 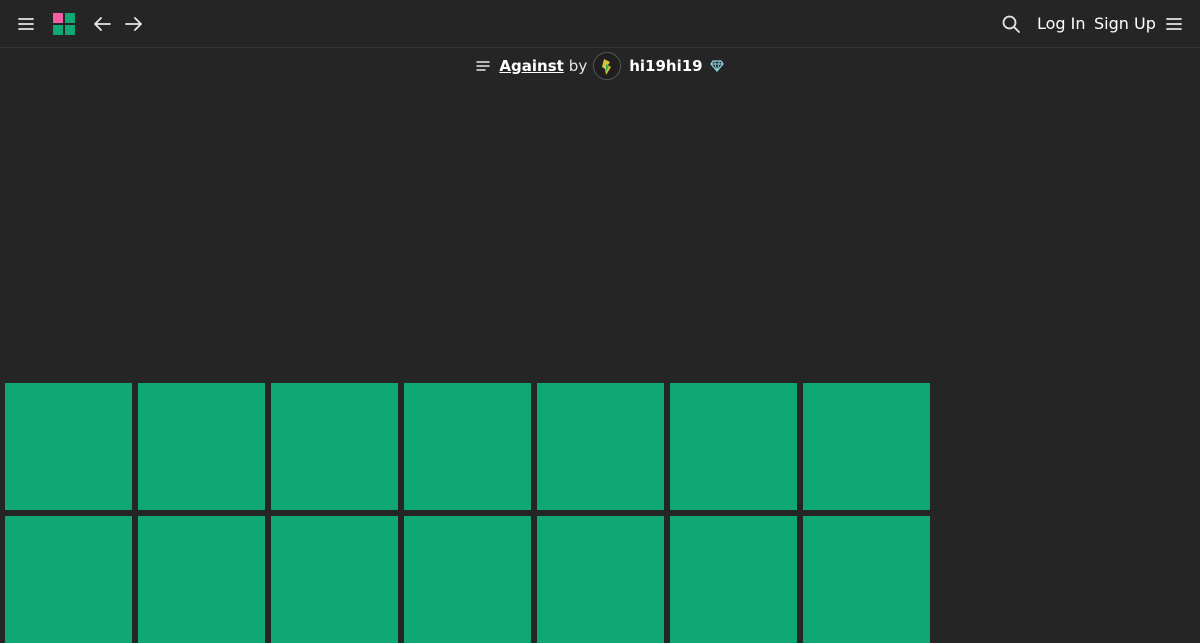 I want to click on author-username: hi19hi19, so click(x=665, y=66).